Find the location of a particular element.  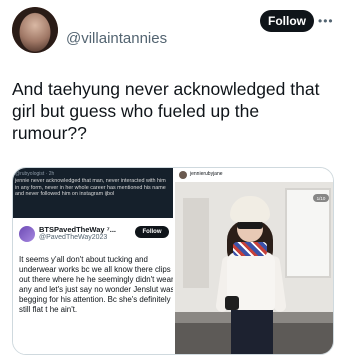

quoted-handle: @PavedTheWay2023 is located at coordinates (73, 237).